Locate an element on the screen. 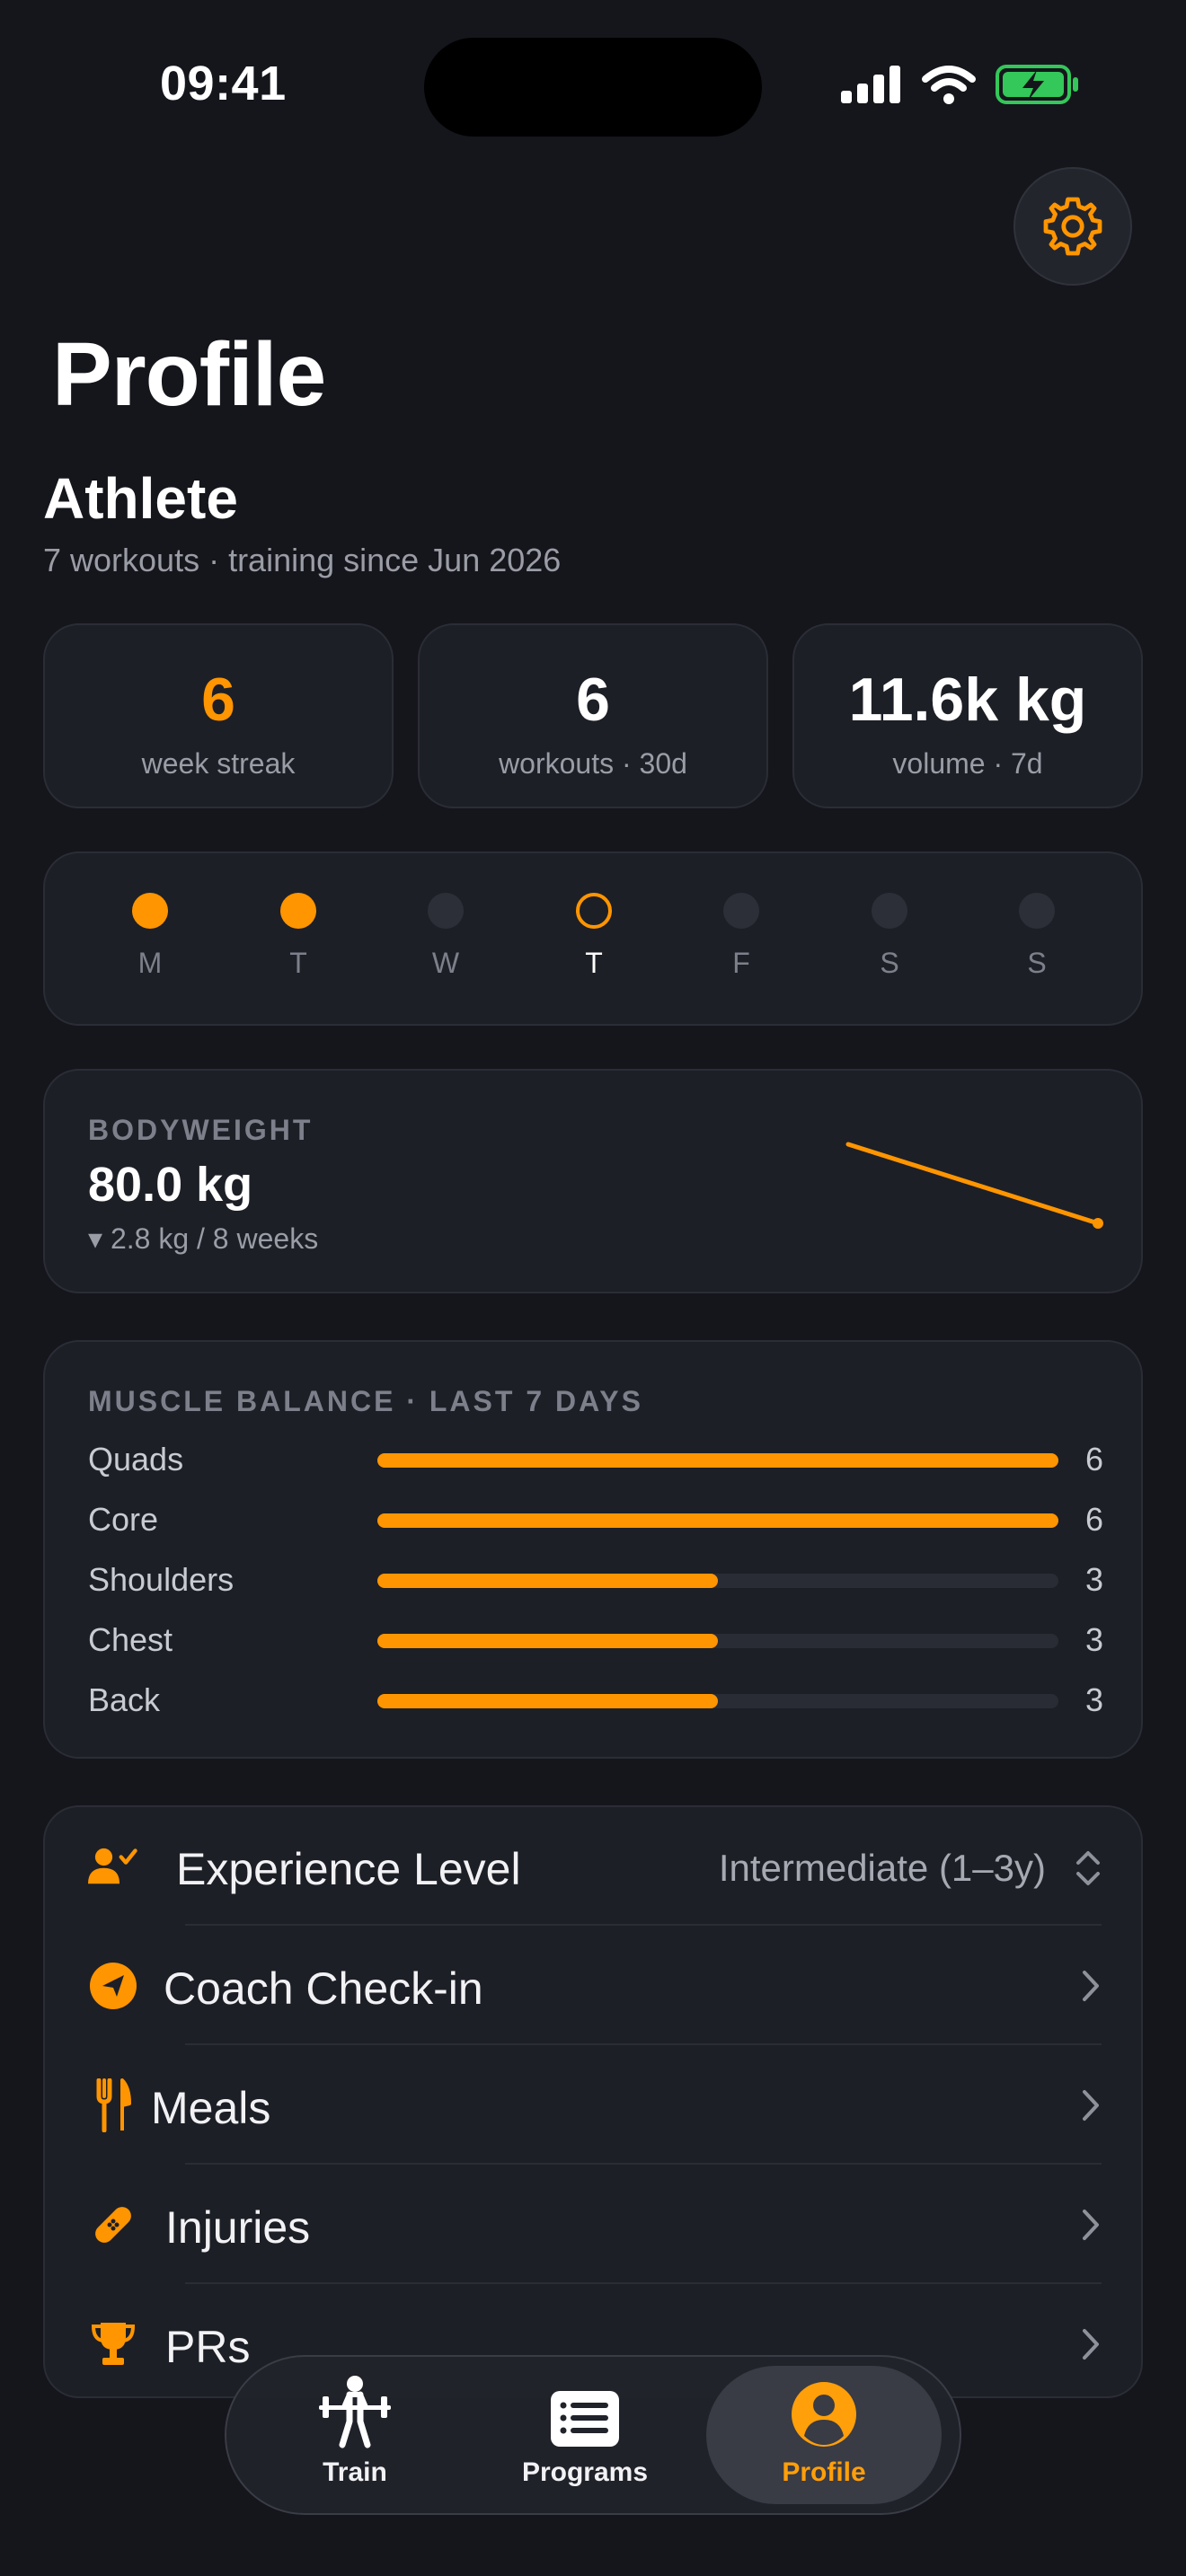  day-label: F is located at coordinates (741, 963).